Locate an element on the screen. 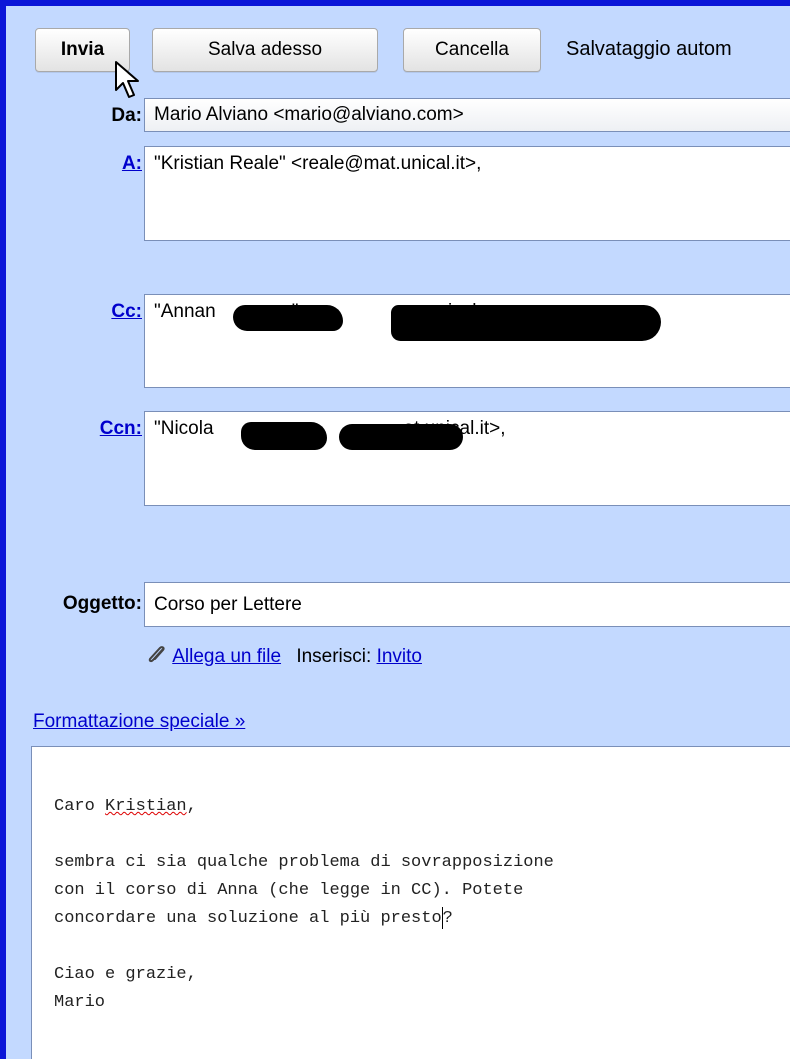 This screenshot has height=1059, width=790. from-select: Mario Alviano <mario@alviano.com> is located at coordinates (467, 115).